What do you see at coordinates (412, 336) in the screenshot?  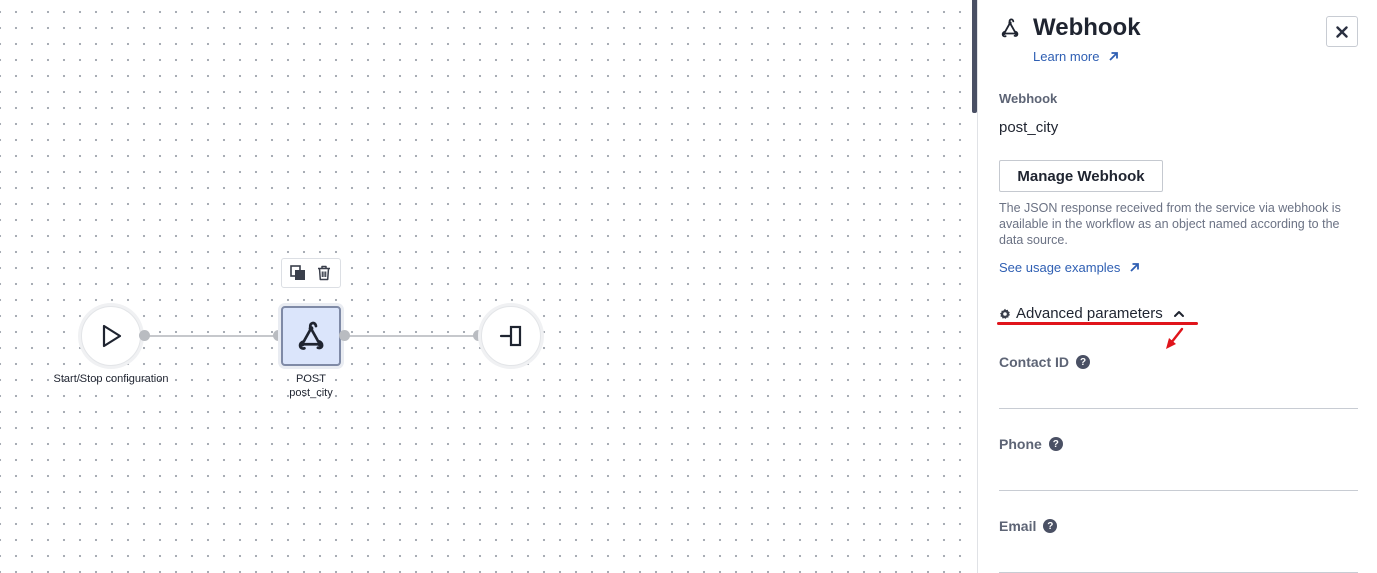 I see `edge-webhook-end` at bounding box center [412, 336].